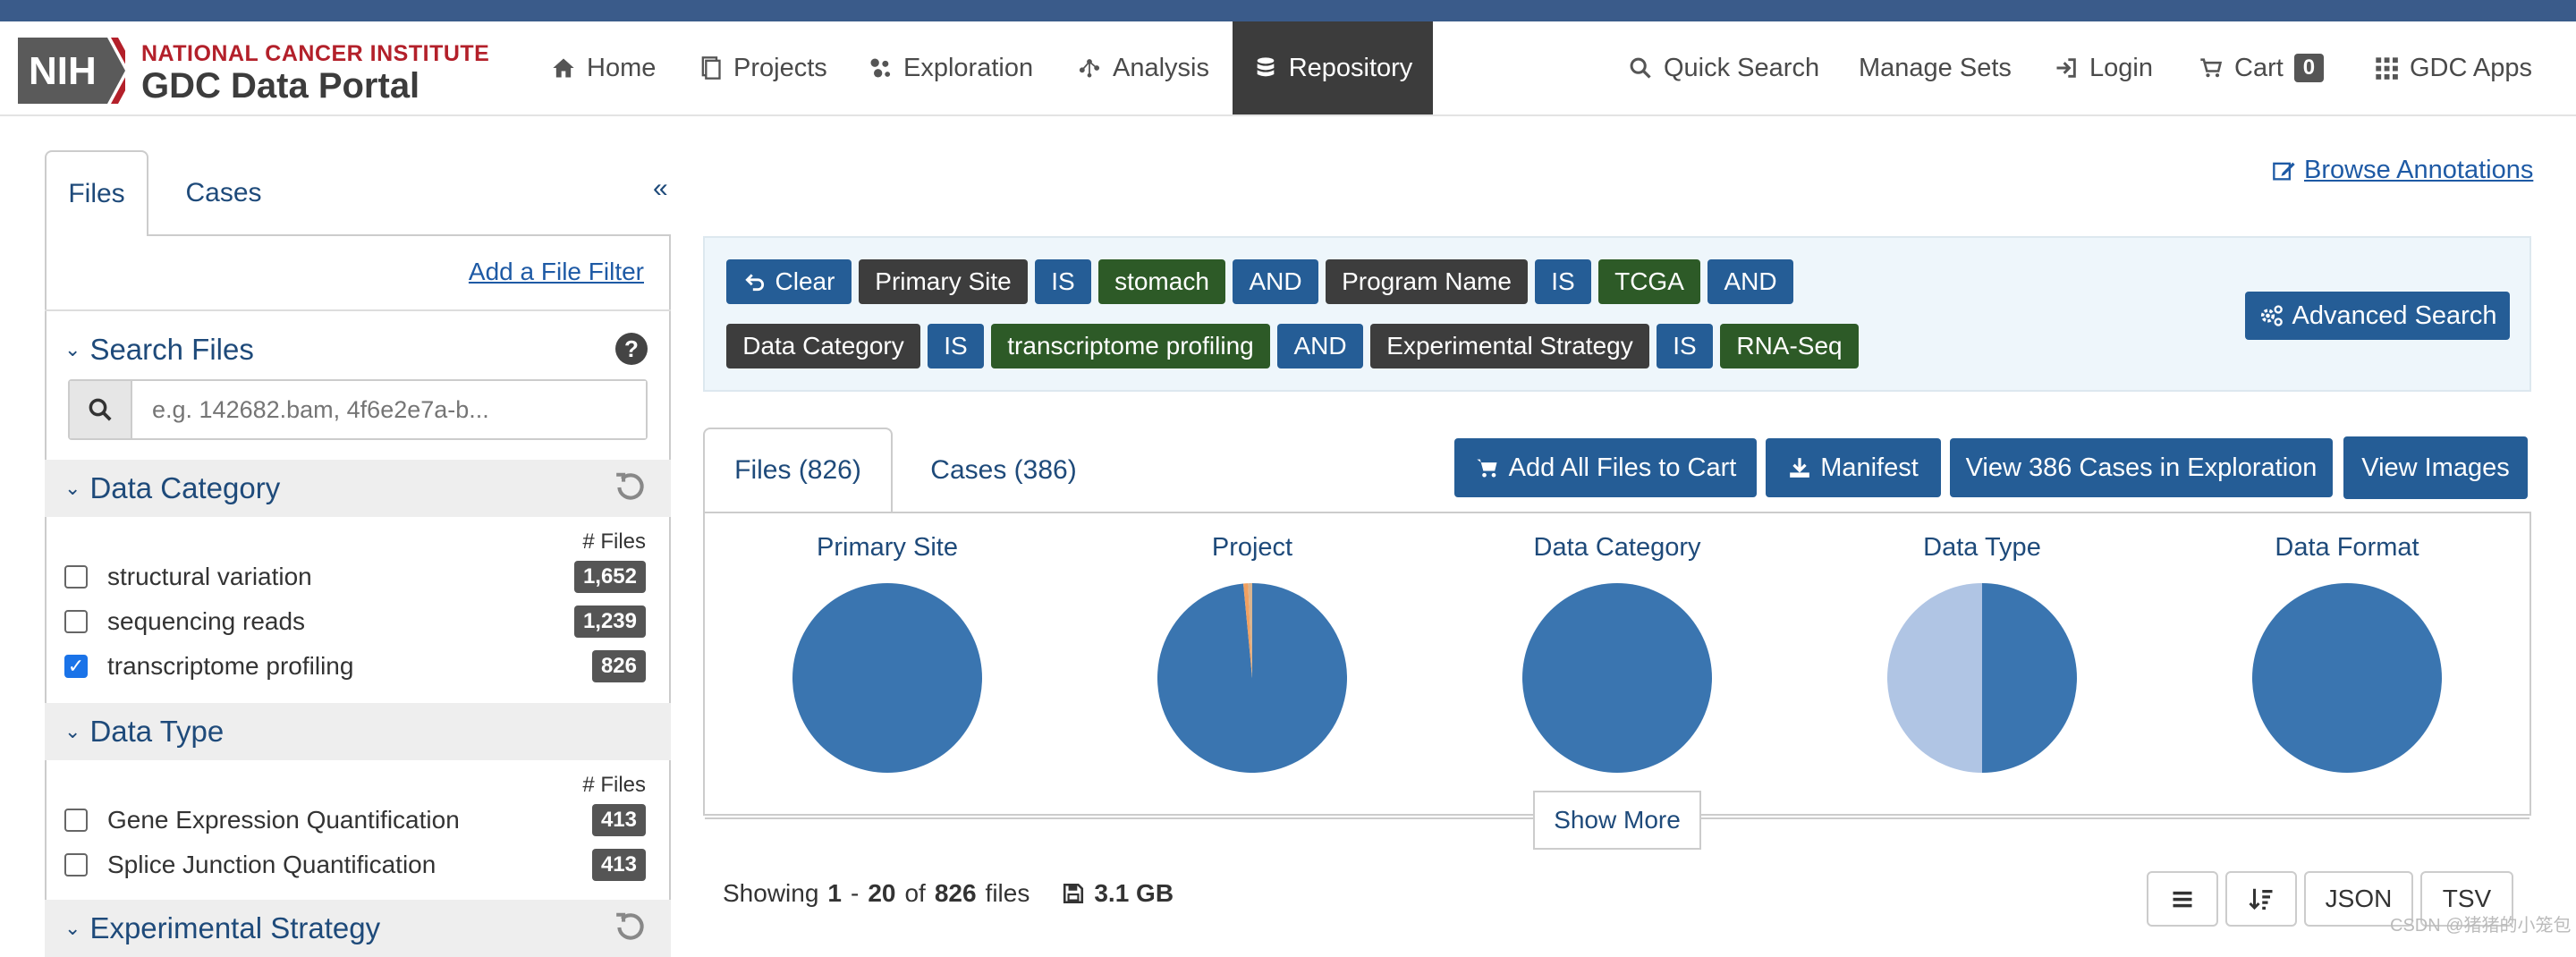  I want to click on facet-item-splice-junction: Splice Junction Quantification 413, so click(355, 865).